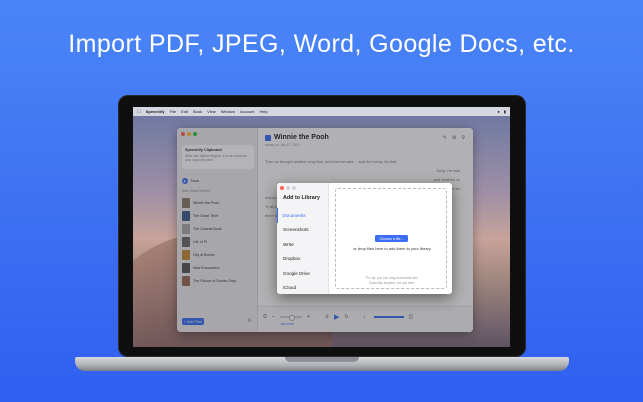  What do you see at coordinates (303, 230) in the screenshot?
I see `source-screenshots: Screenshots` at bounding box center [303, 230].